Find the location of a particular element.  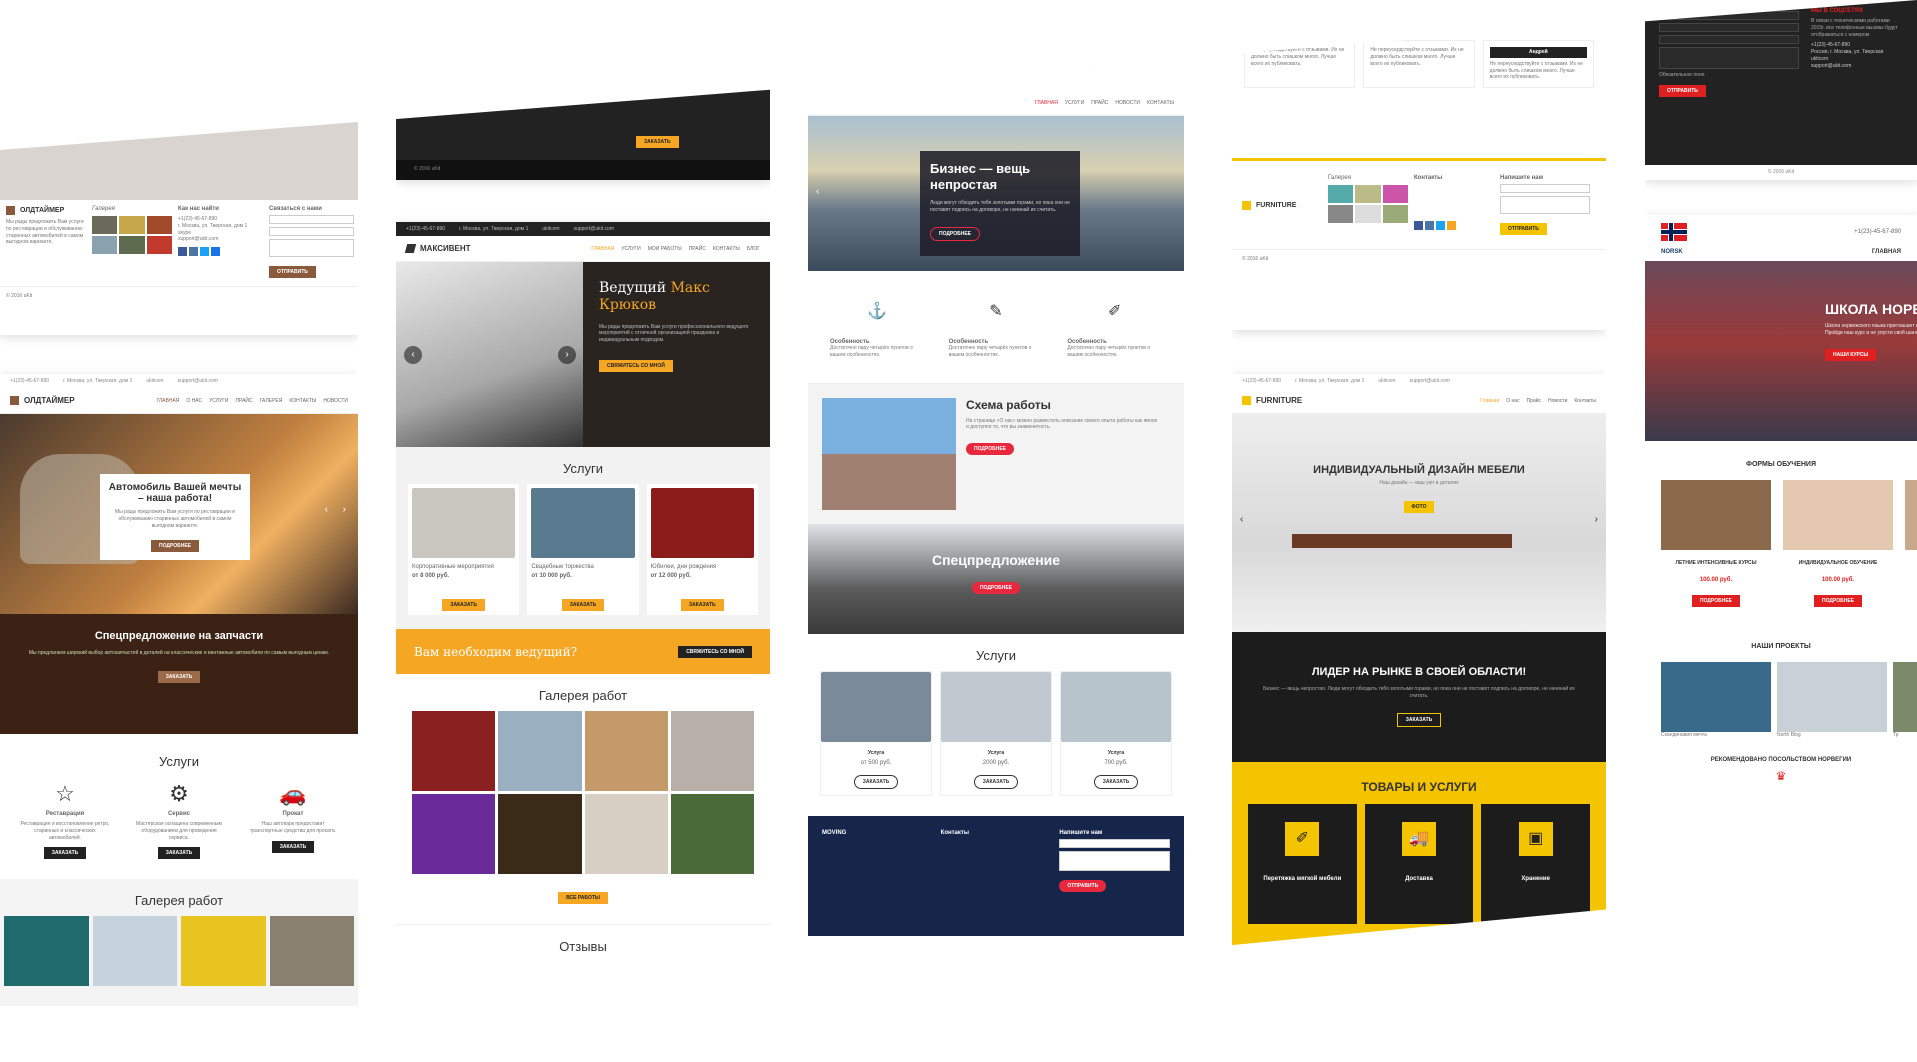

goods-card: 🚚 Доставка is located at coordinates (1419, 864).